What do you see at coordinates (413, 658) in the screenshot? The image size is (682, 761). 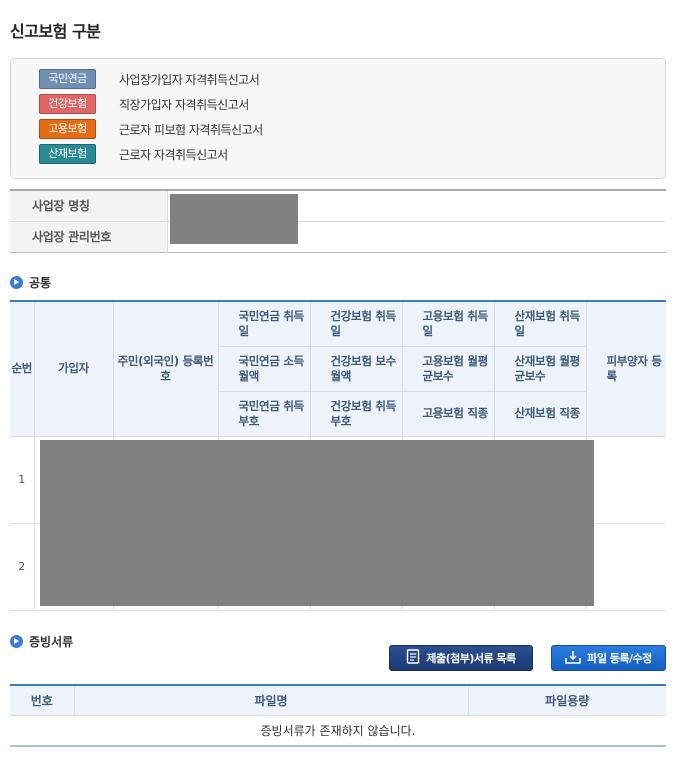 I see `document-list-icon` at bounding box center [413, 658].